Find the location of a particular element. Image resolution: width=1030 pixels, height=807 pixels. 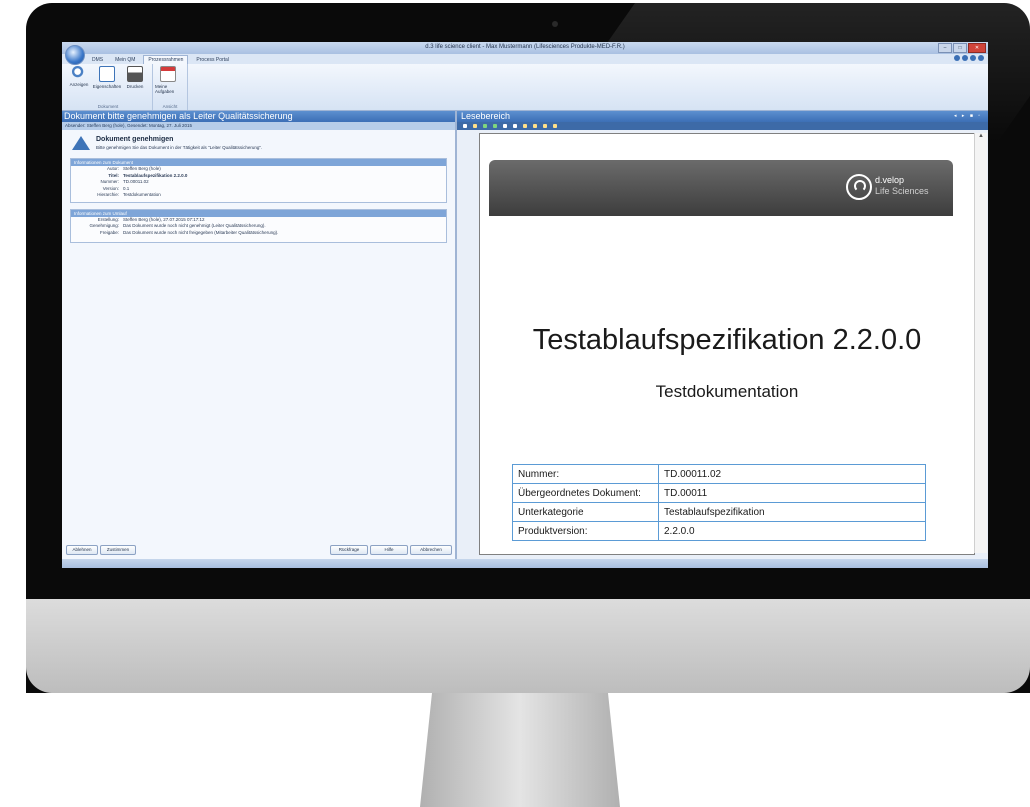

ribbon-group-label: Dokument is located at coordinates (108, 106).